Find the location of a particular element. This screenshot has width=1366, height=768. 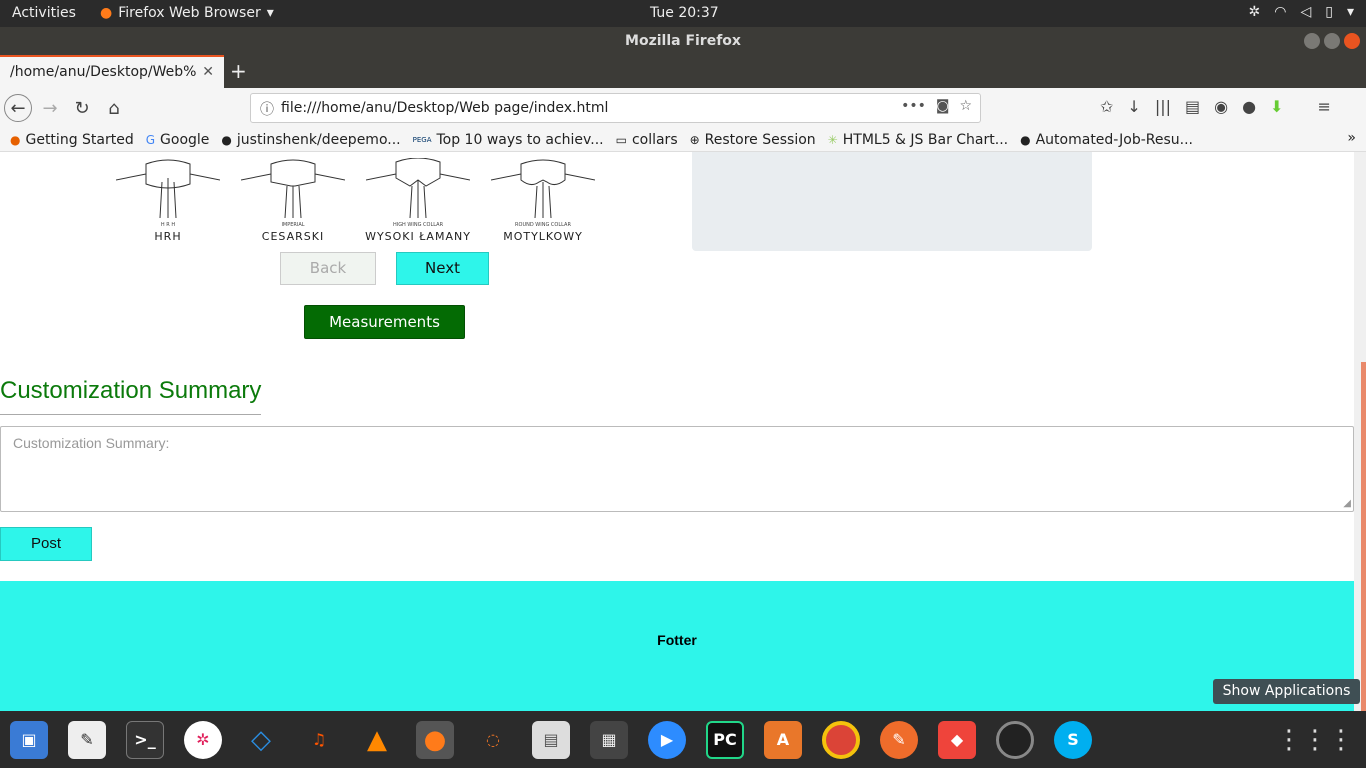

window-titlebar: Mozilla Firefox is located at coordinates (683, 41).